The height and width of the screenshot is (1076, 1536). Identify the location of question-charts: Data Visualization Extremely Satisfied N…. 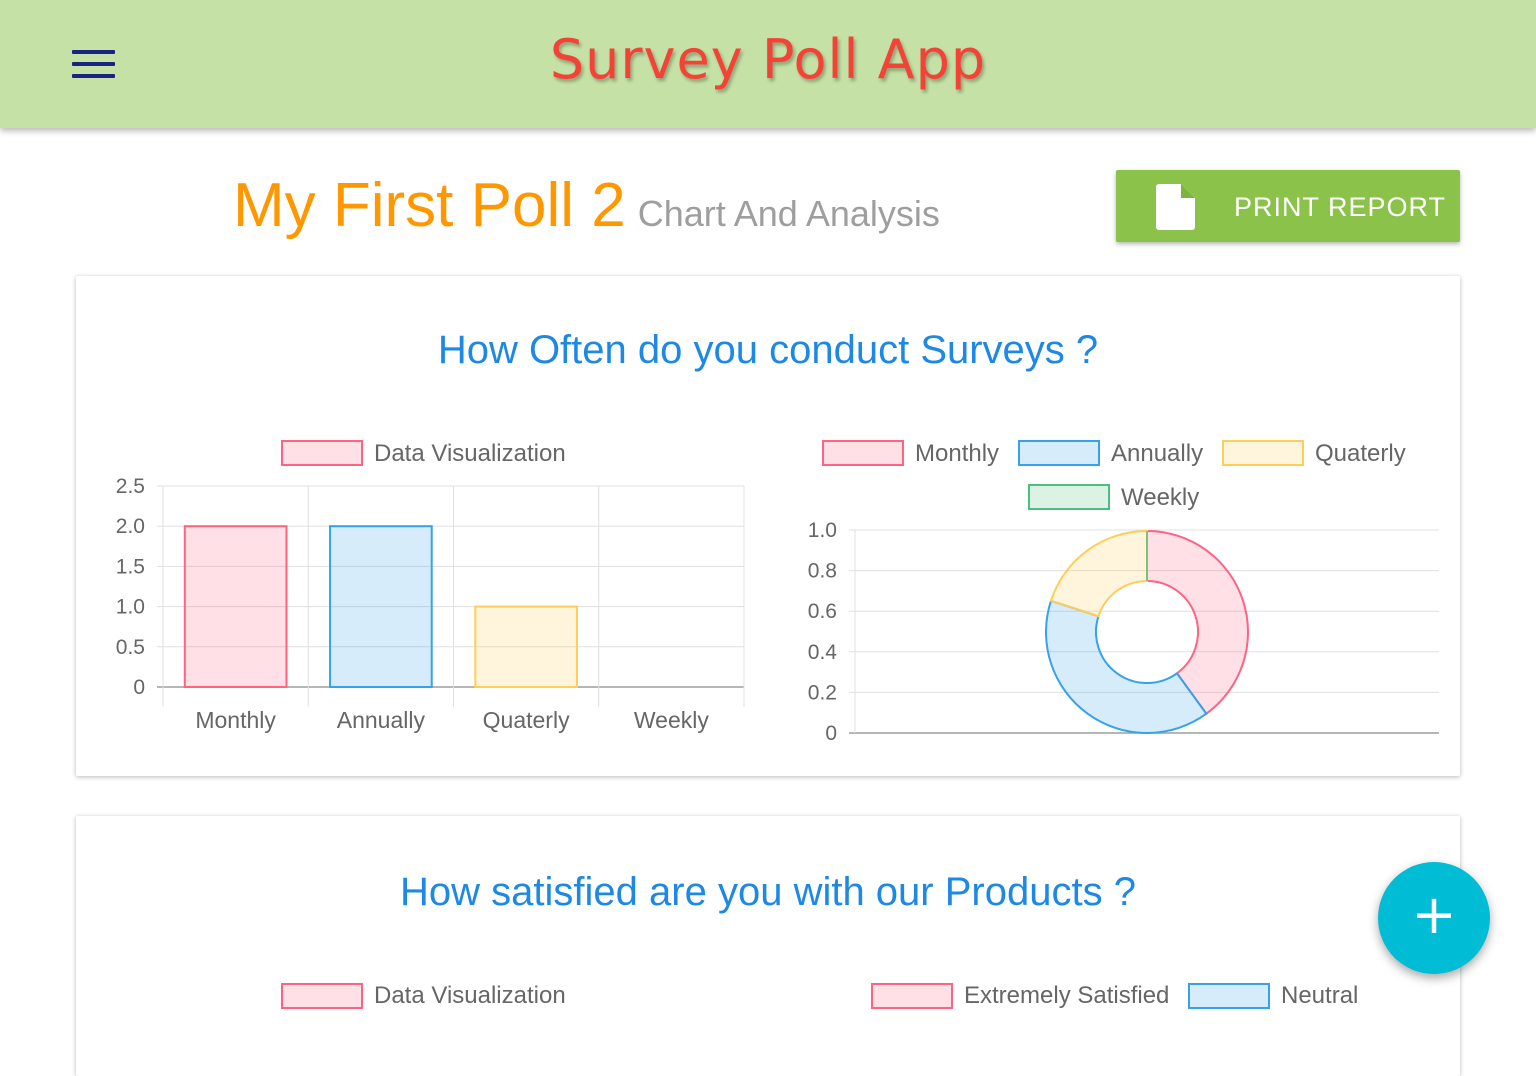
(819, 995).